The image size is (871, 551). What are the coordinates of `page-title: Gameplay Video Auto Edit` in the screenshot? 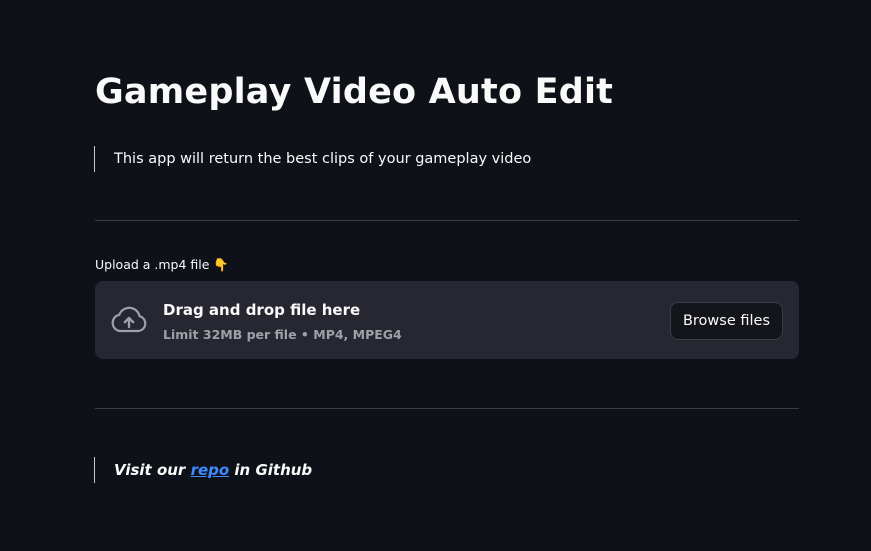 It's located at (354, 92).